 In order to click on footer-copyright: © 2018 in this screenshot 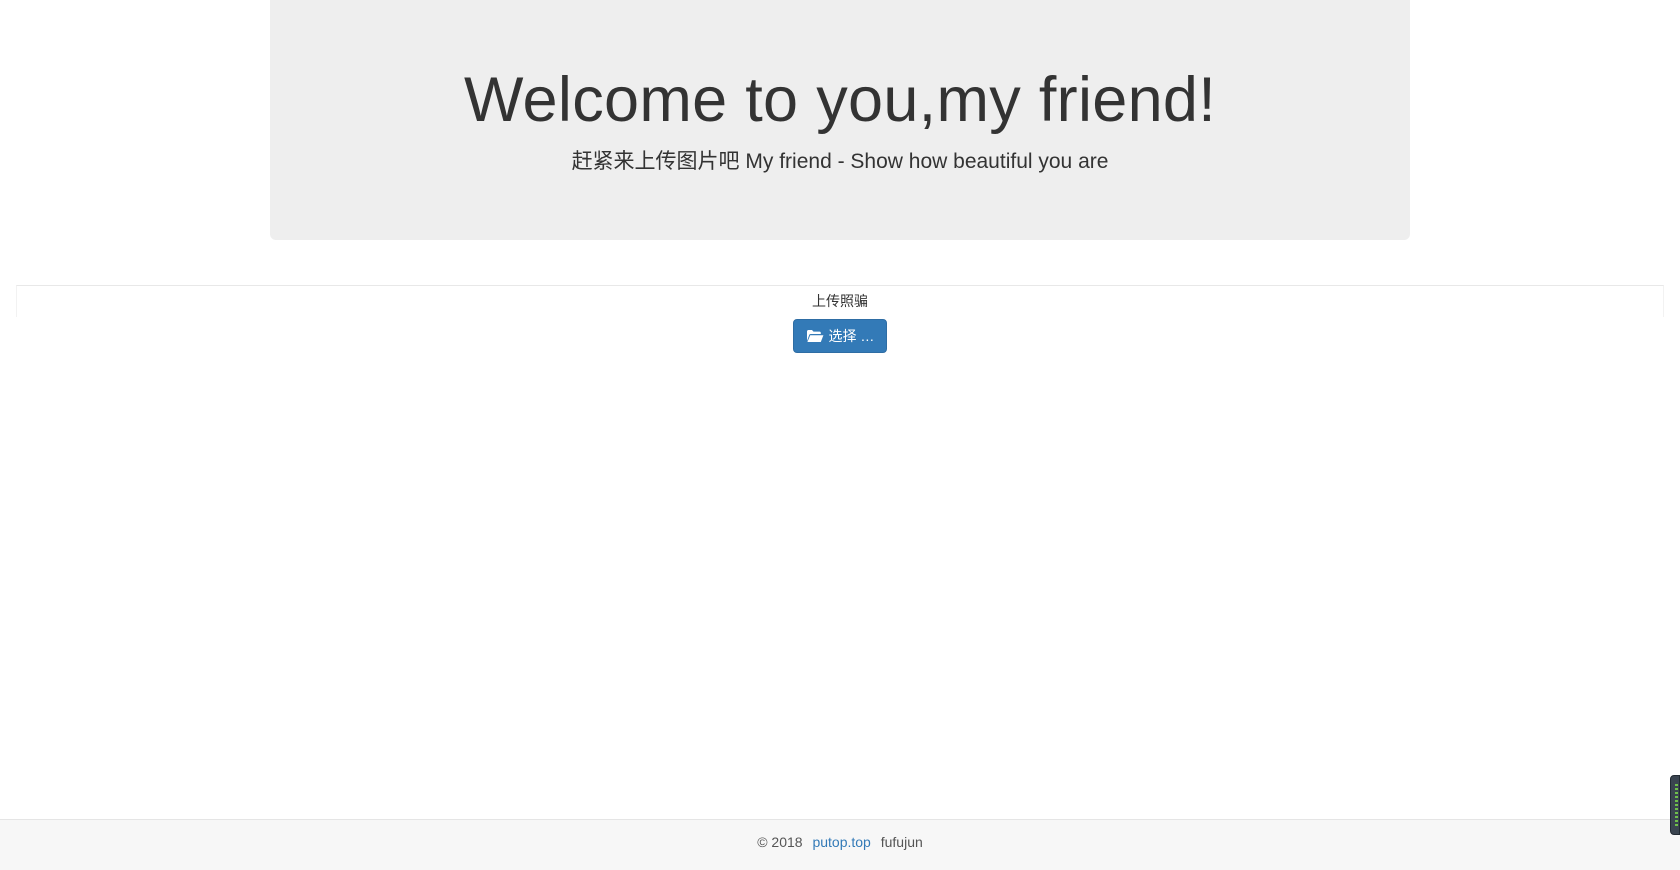, I will do `click(780, 842)`.